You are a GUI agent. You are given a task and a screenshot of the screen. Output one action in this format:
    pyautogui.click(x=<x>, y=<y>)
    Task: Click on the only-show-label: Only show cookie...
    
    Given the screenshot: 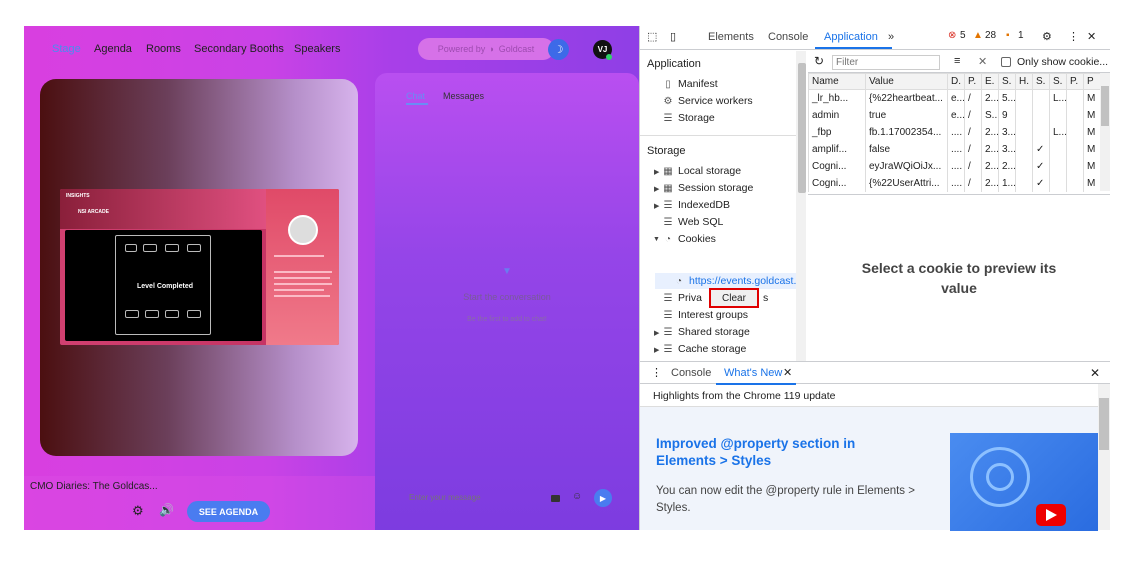 What is the action you would take?
    pyautogui.click(x=1063, y=62)
    